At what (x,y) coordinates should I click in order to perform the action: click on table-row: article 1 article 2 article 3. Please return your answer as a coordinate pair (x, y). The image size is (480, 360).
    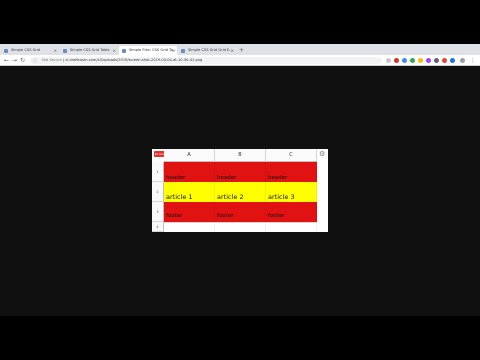
    Looking at the image, I should click on (240, 192).